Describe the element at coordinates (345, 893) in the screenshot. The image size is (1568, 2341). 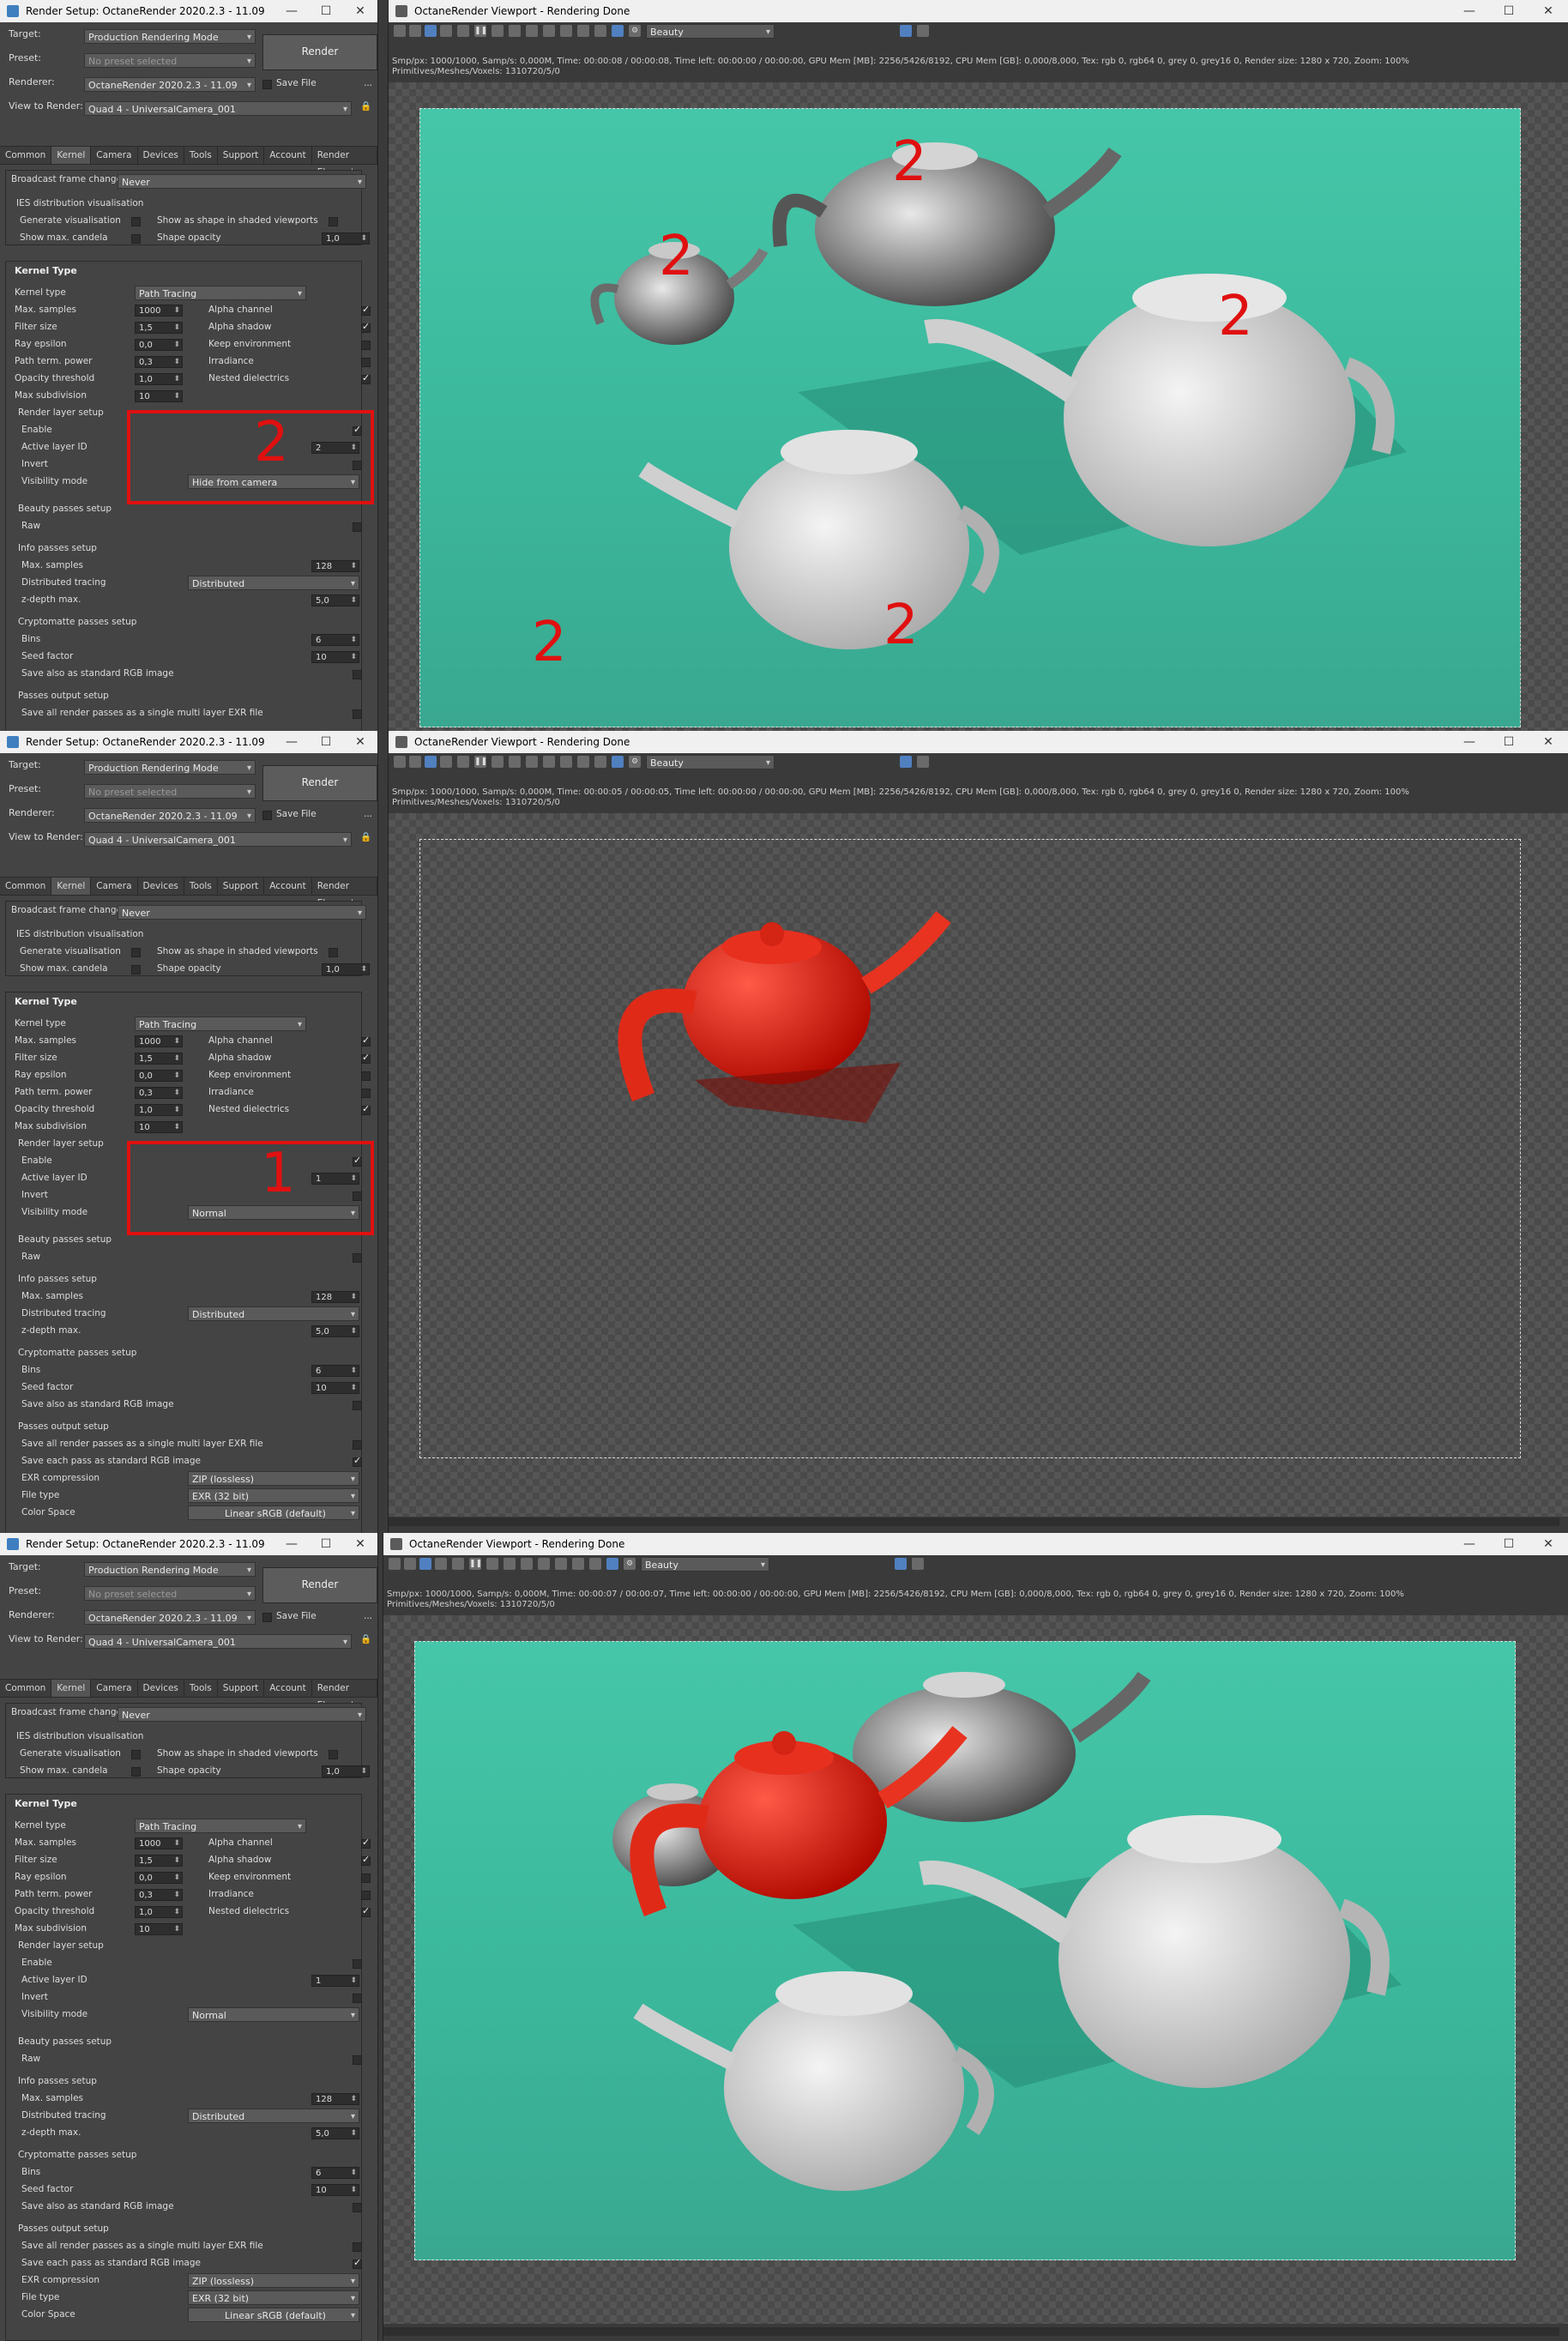
I see `tab-render-elements: Render Elements` at that location.